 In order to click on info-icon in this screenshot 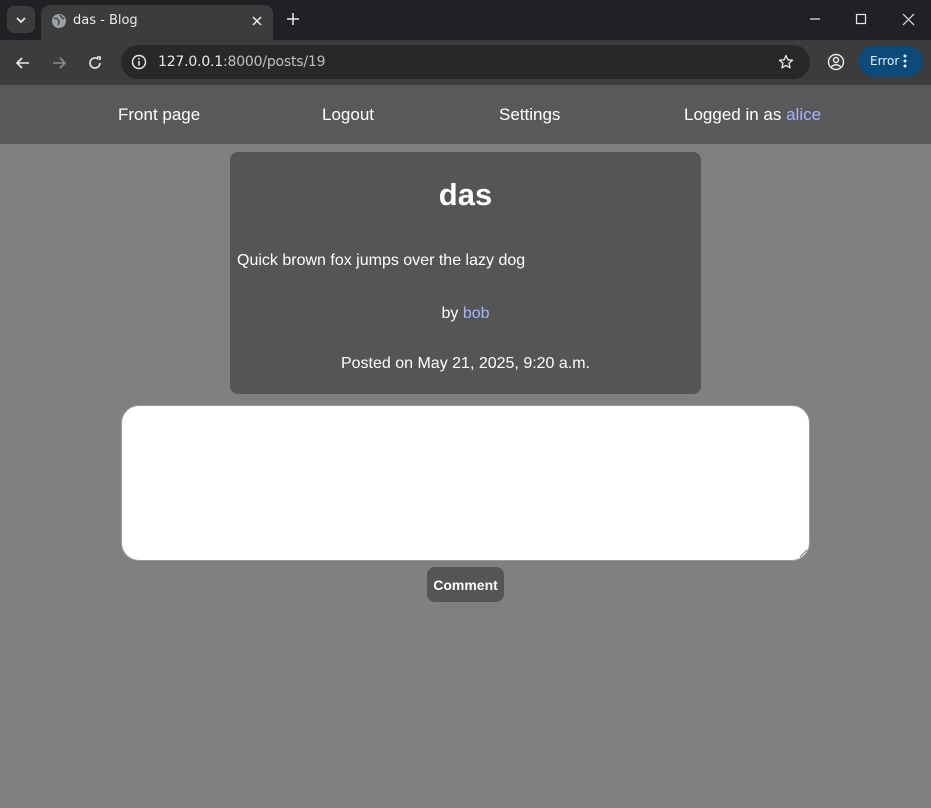, I will do `click(139, 62)`.